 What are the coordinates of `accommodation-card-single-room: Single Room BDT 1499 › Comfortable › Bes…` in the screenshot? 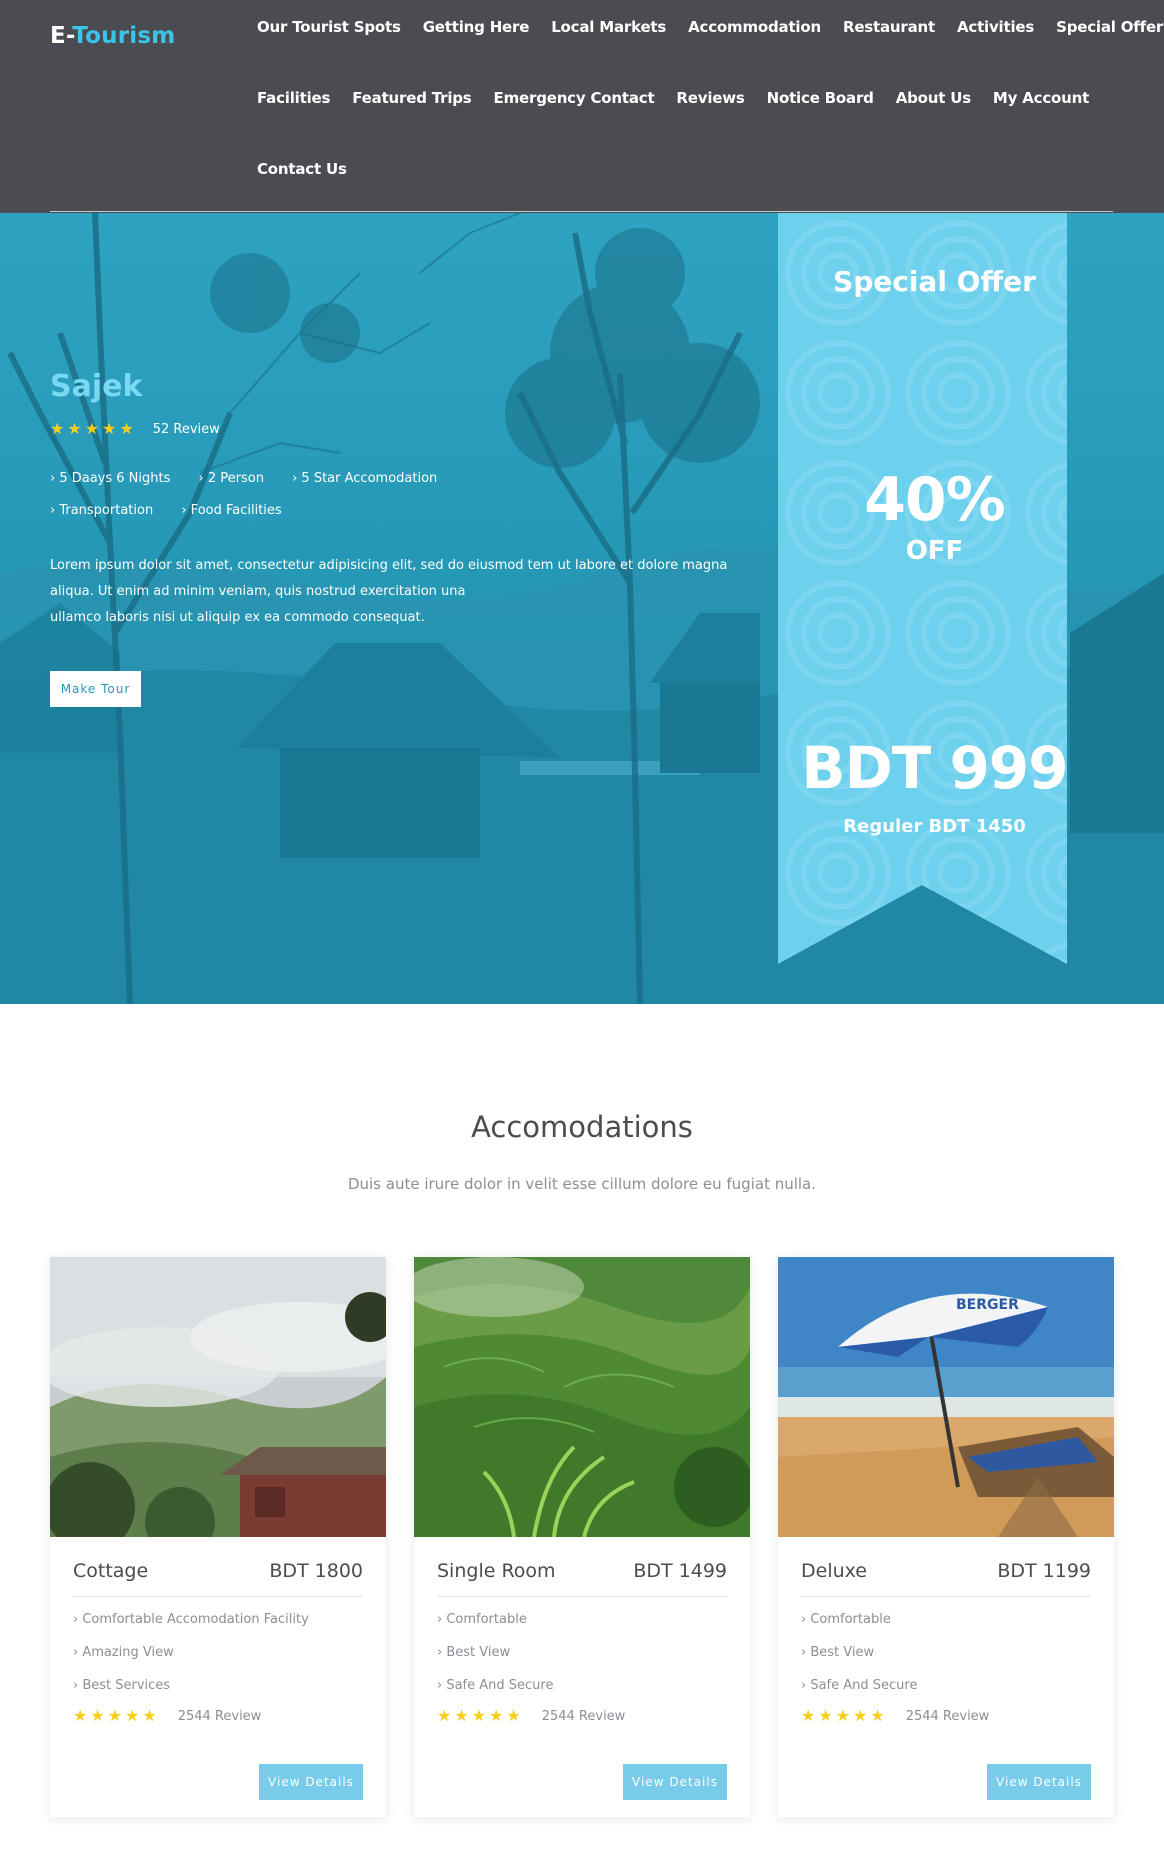 It's located at (582, 1537).